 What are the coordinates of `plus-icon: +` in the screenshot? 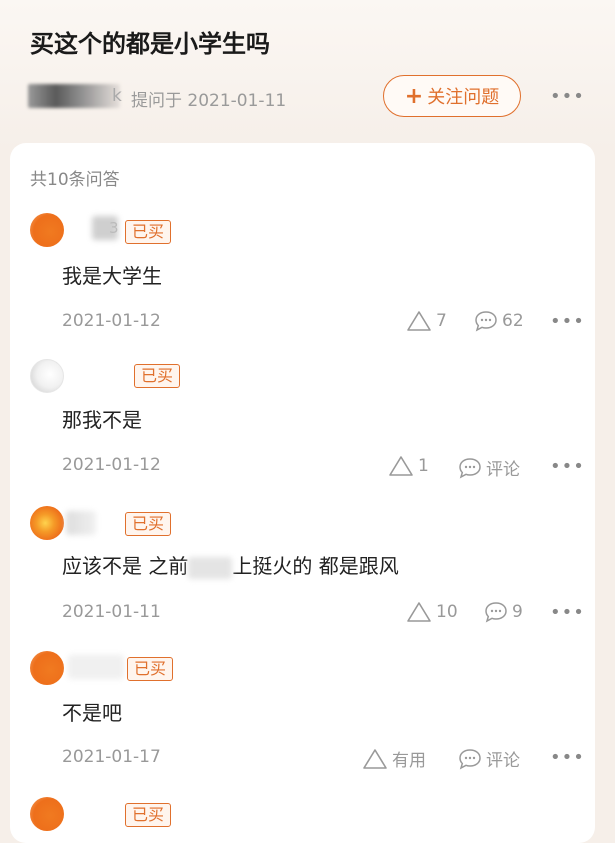 It's located at (414, 96).